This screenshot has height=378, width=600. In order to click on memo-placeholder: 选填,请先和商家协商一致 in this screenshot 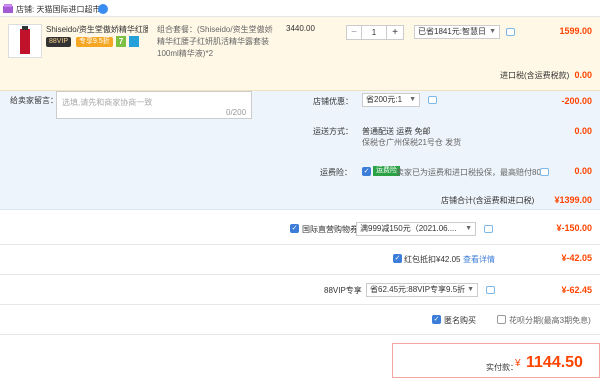, I will do `click(107, 102)`.